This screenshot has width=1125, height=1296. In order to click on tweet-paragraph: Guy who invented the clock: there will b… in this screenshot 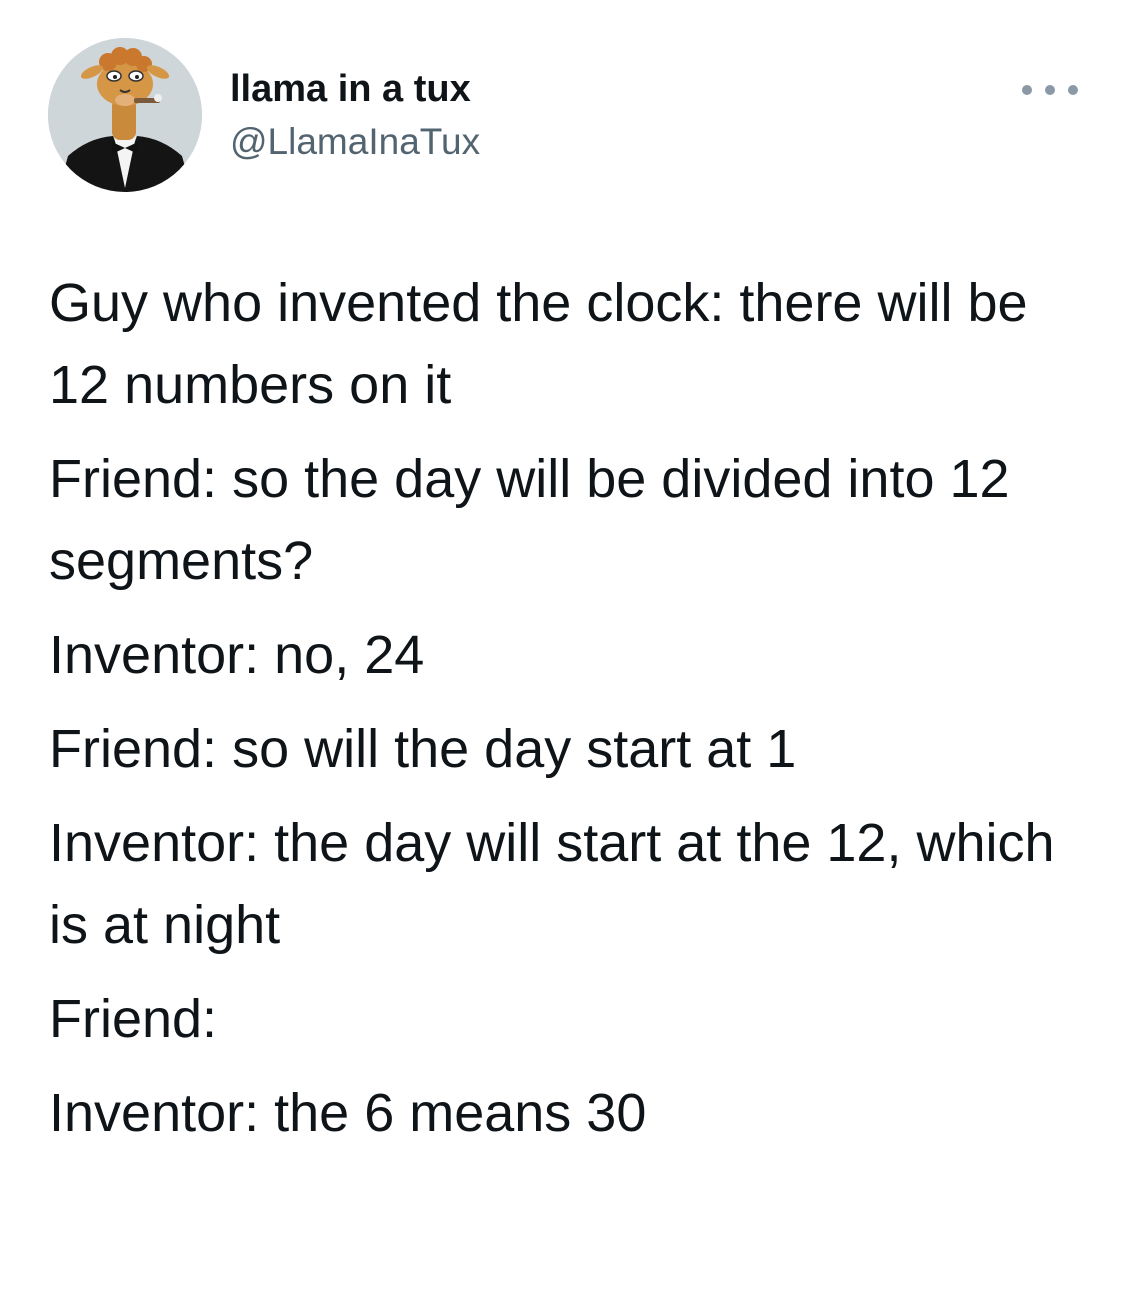, I will do `click(546, 344)`.